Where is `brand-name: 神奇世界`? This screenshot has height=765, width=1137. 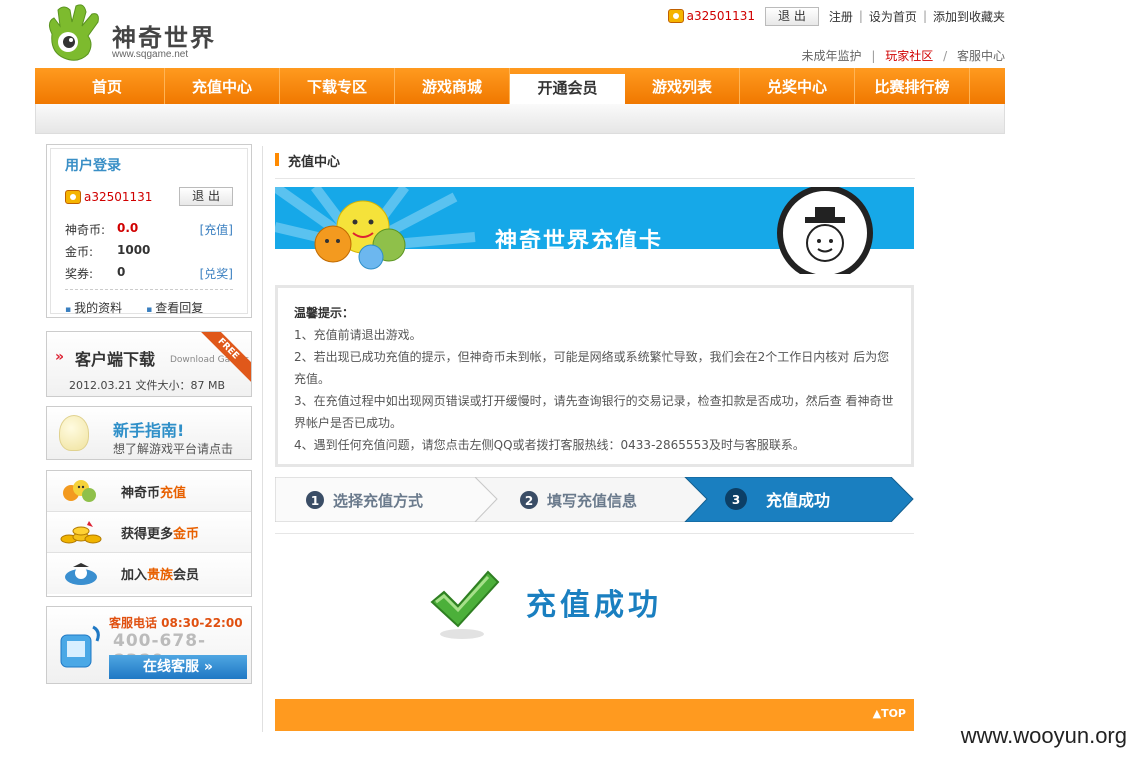 brand-name: 神奇世界 is located at coordinates (164, 38).